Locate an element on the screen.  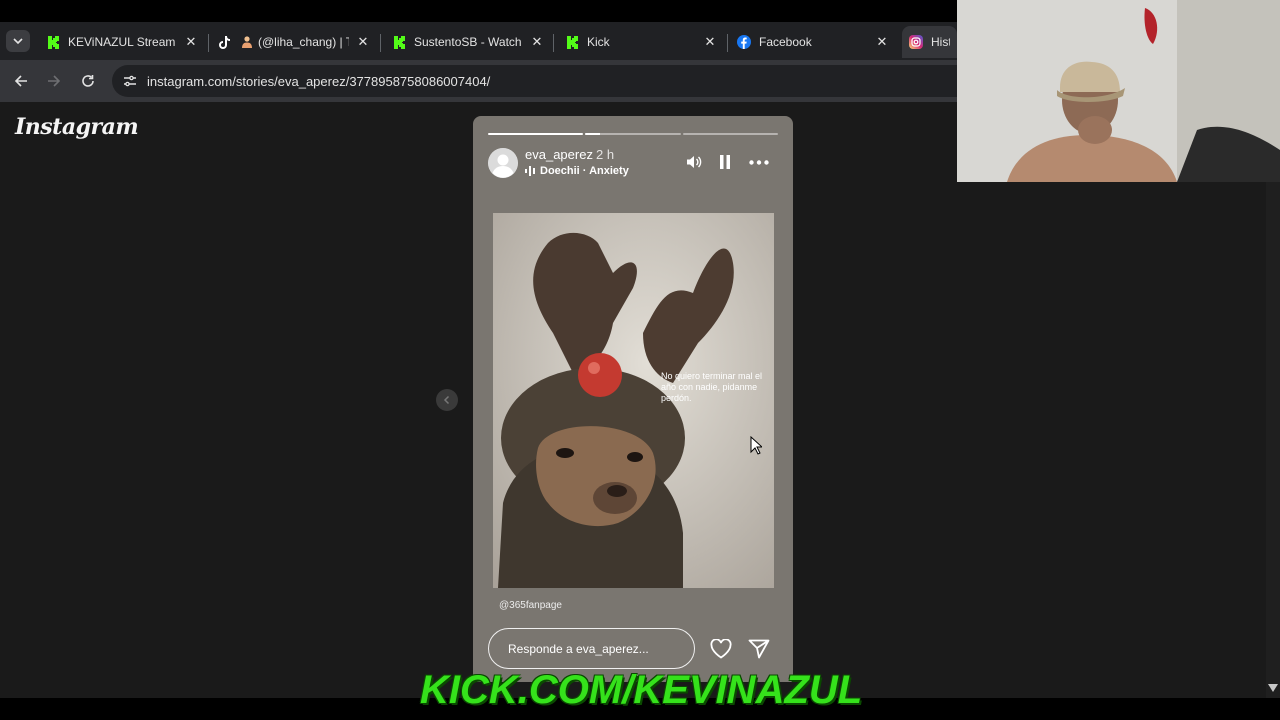
tab-title: KEViNAZUL Stream - is located at coordinates (122, 42).